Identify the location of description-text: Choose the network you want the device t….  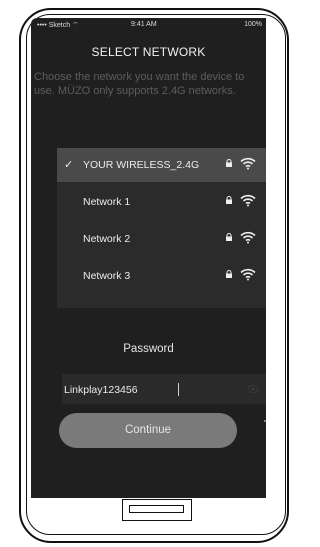
(139, 84).